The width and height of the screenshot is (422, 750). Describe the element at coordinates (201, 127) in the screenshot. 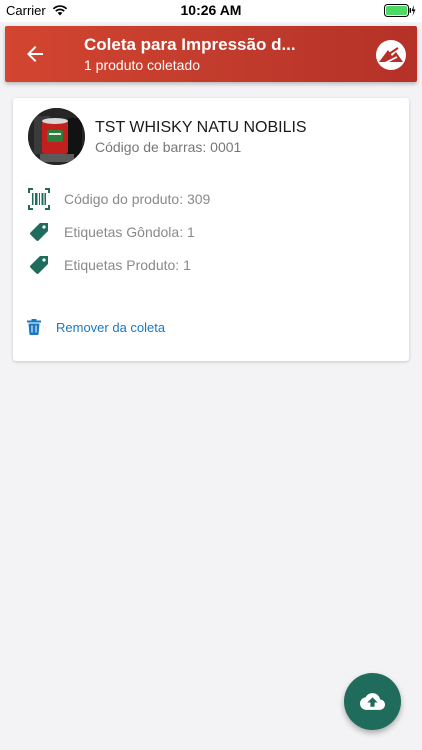

I see `product-name: TST WHISKY NATU NOBILIS` at that location.